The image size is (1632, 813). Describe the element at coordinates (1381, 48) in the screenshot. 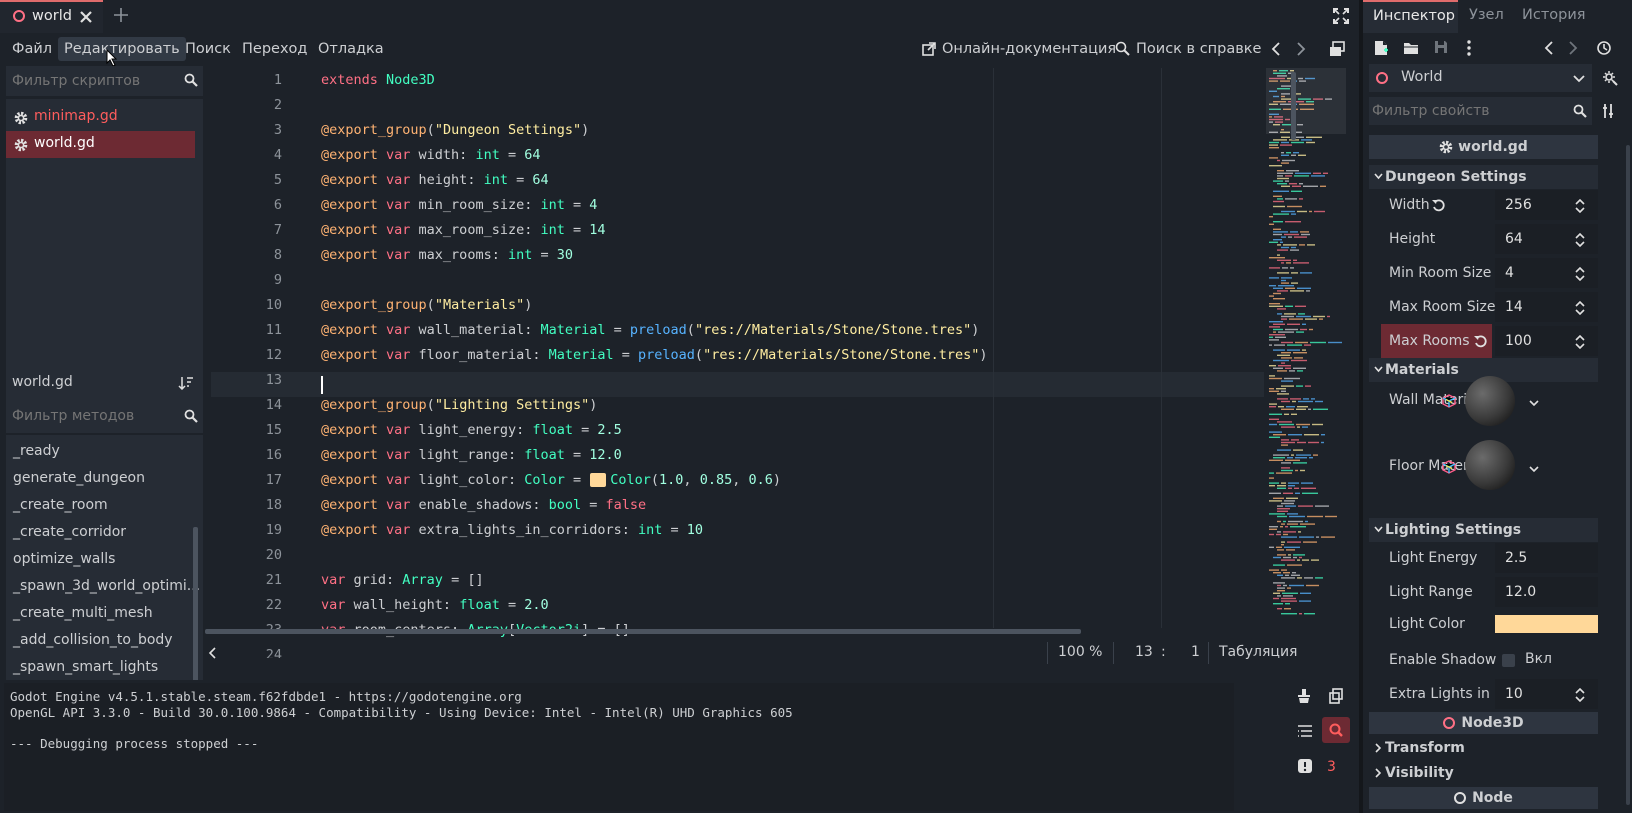

I see `new-resource-icon` at that location.